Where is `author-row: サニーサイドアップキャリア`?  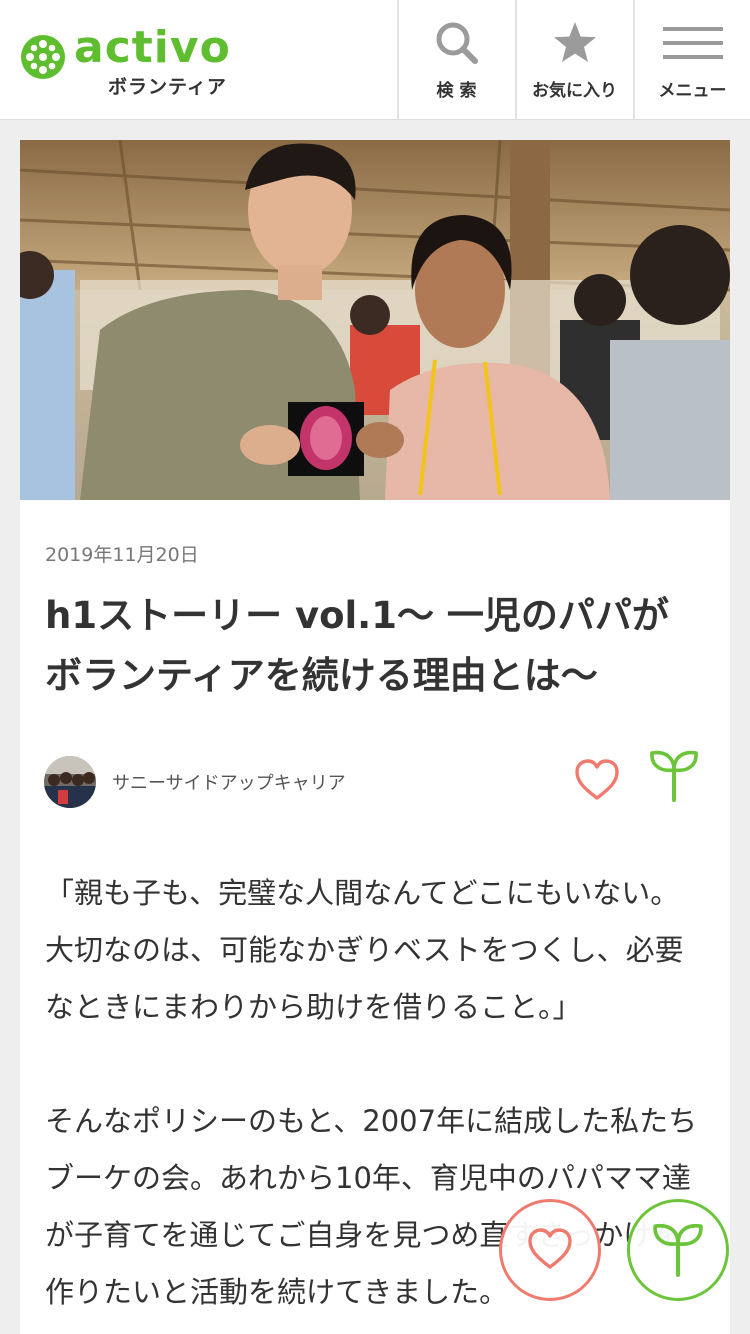 author-row: サニーサイドアップキャリア is located at coordinates (374, 779).